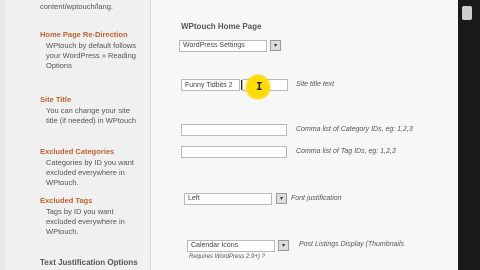 The width and height of the screenshot is (480, 270). I want to click on window-right-edge, so click(469, 135).